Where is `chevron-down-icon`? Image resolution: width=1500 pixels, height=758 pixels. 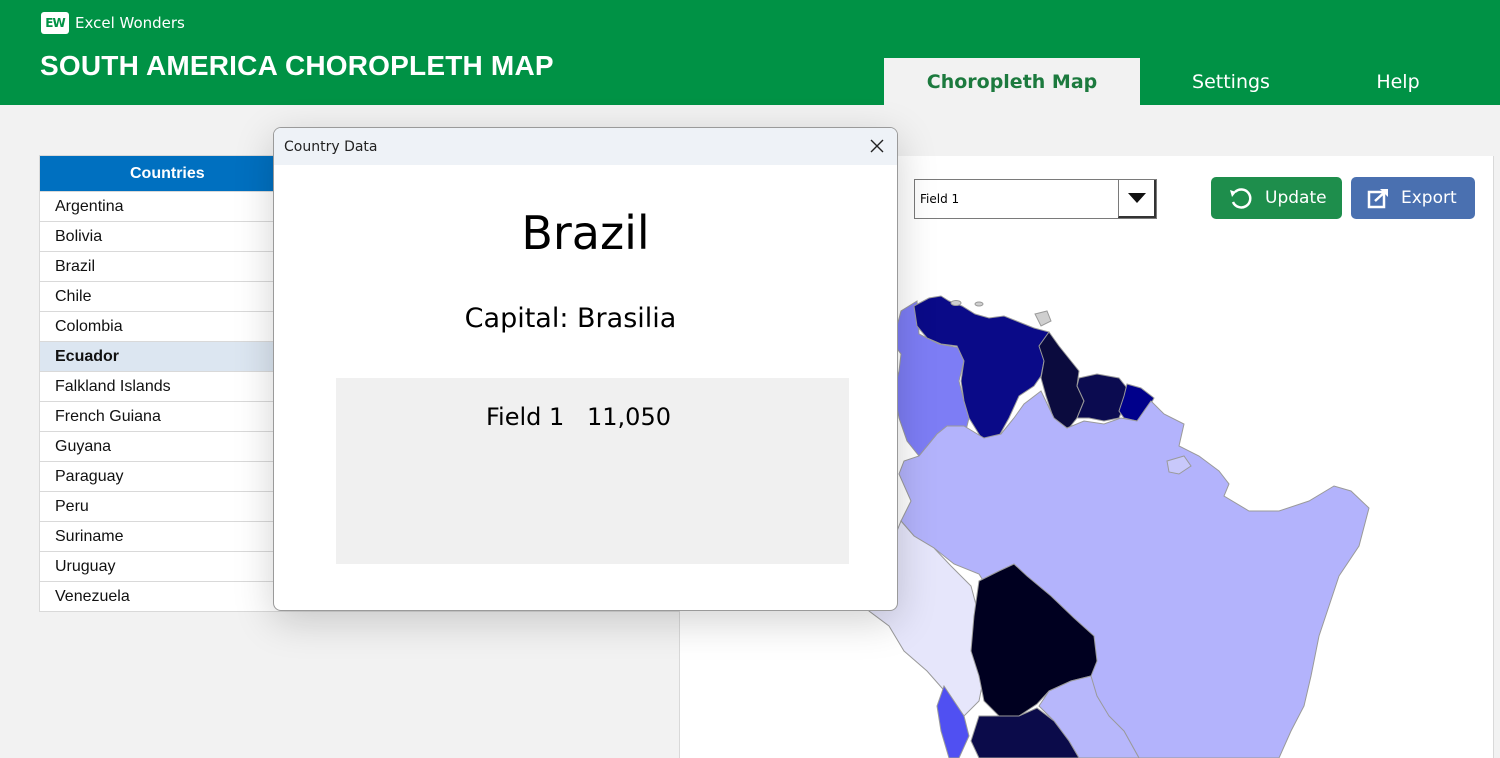 chevron-down-icon is located at coordinates (1137, 199).